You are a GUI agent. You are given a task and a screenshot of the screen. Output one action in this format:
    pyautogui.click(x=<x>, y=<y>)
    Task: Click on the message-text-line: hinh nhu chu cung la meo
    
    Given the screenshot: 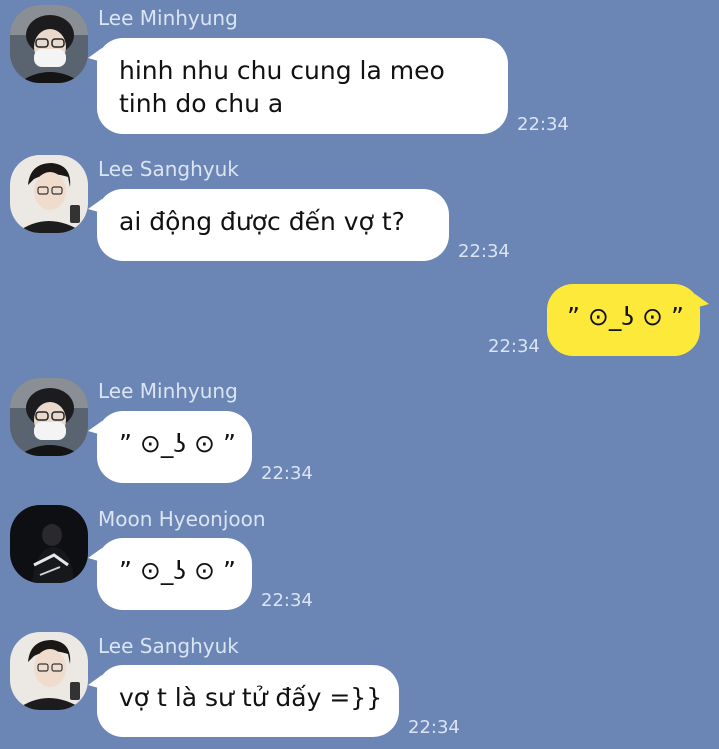 What is the action you would take?
    pyautogui.click(x=282, y=70)
    